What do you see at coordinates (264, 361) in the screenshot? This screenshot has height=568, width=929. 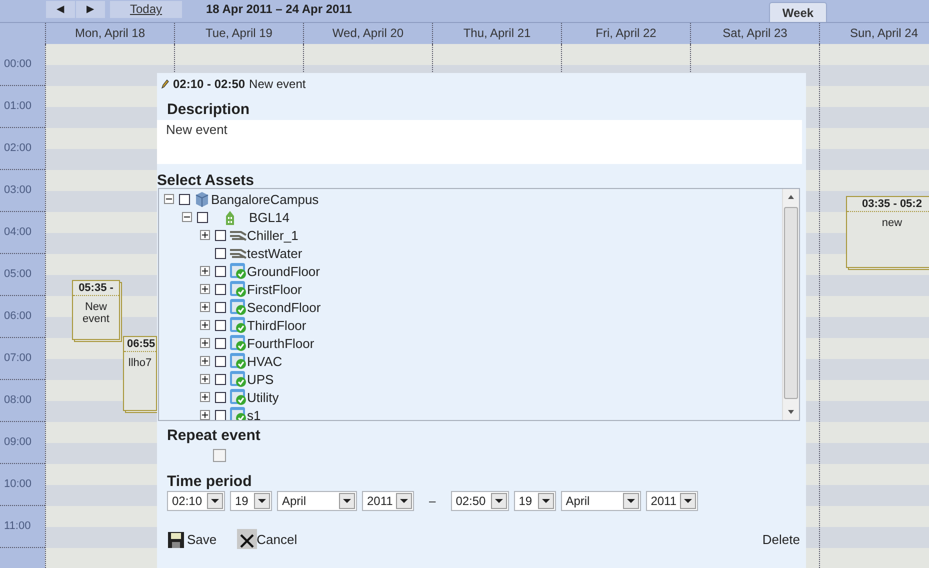 I see `tree-item-label: HVAC` at bounding box center [264, 361].